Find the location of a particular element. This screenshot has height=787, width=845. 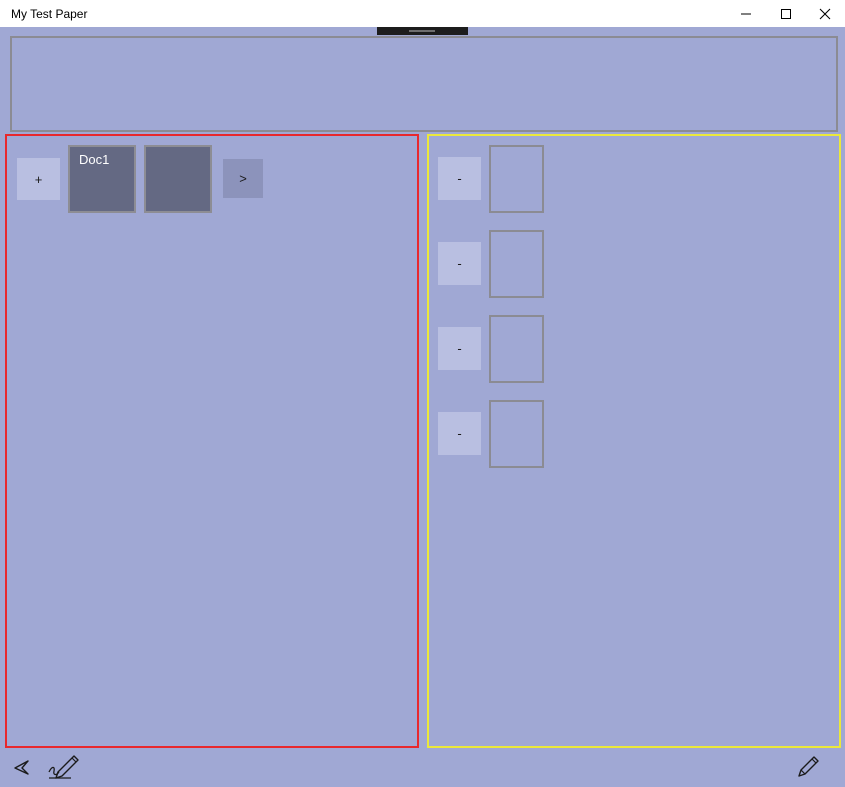

close-button is located at coordinates (825, 13).